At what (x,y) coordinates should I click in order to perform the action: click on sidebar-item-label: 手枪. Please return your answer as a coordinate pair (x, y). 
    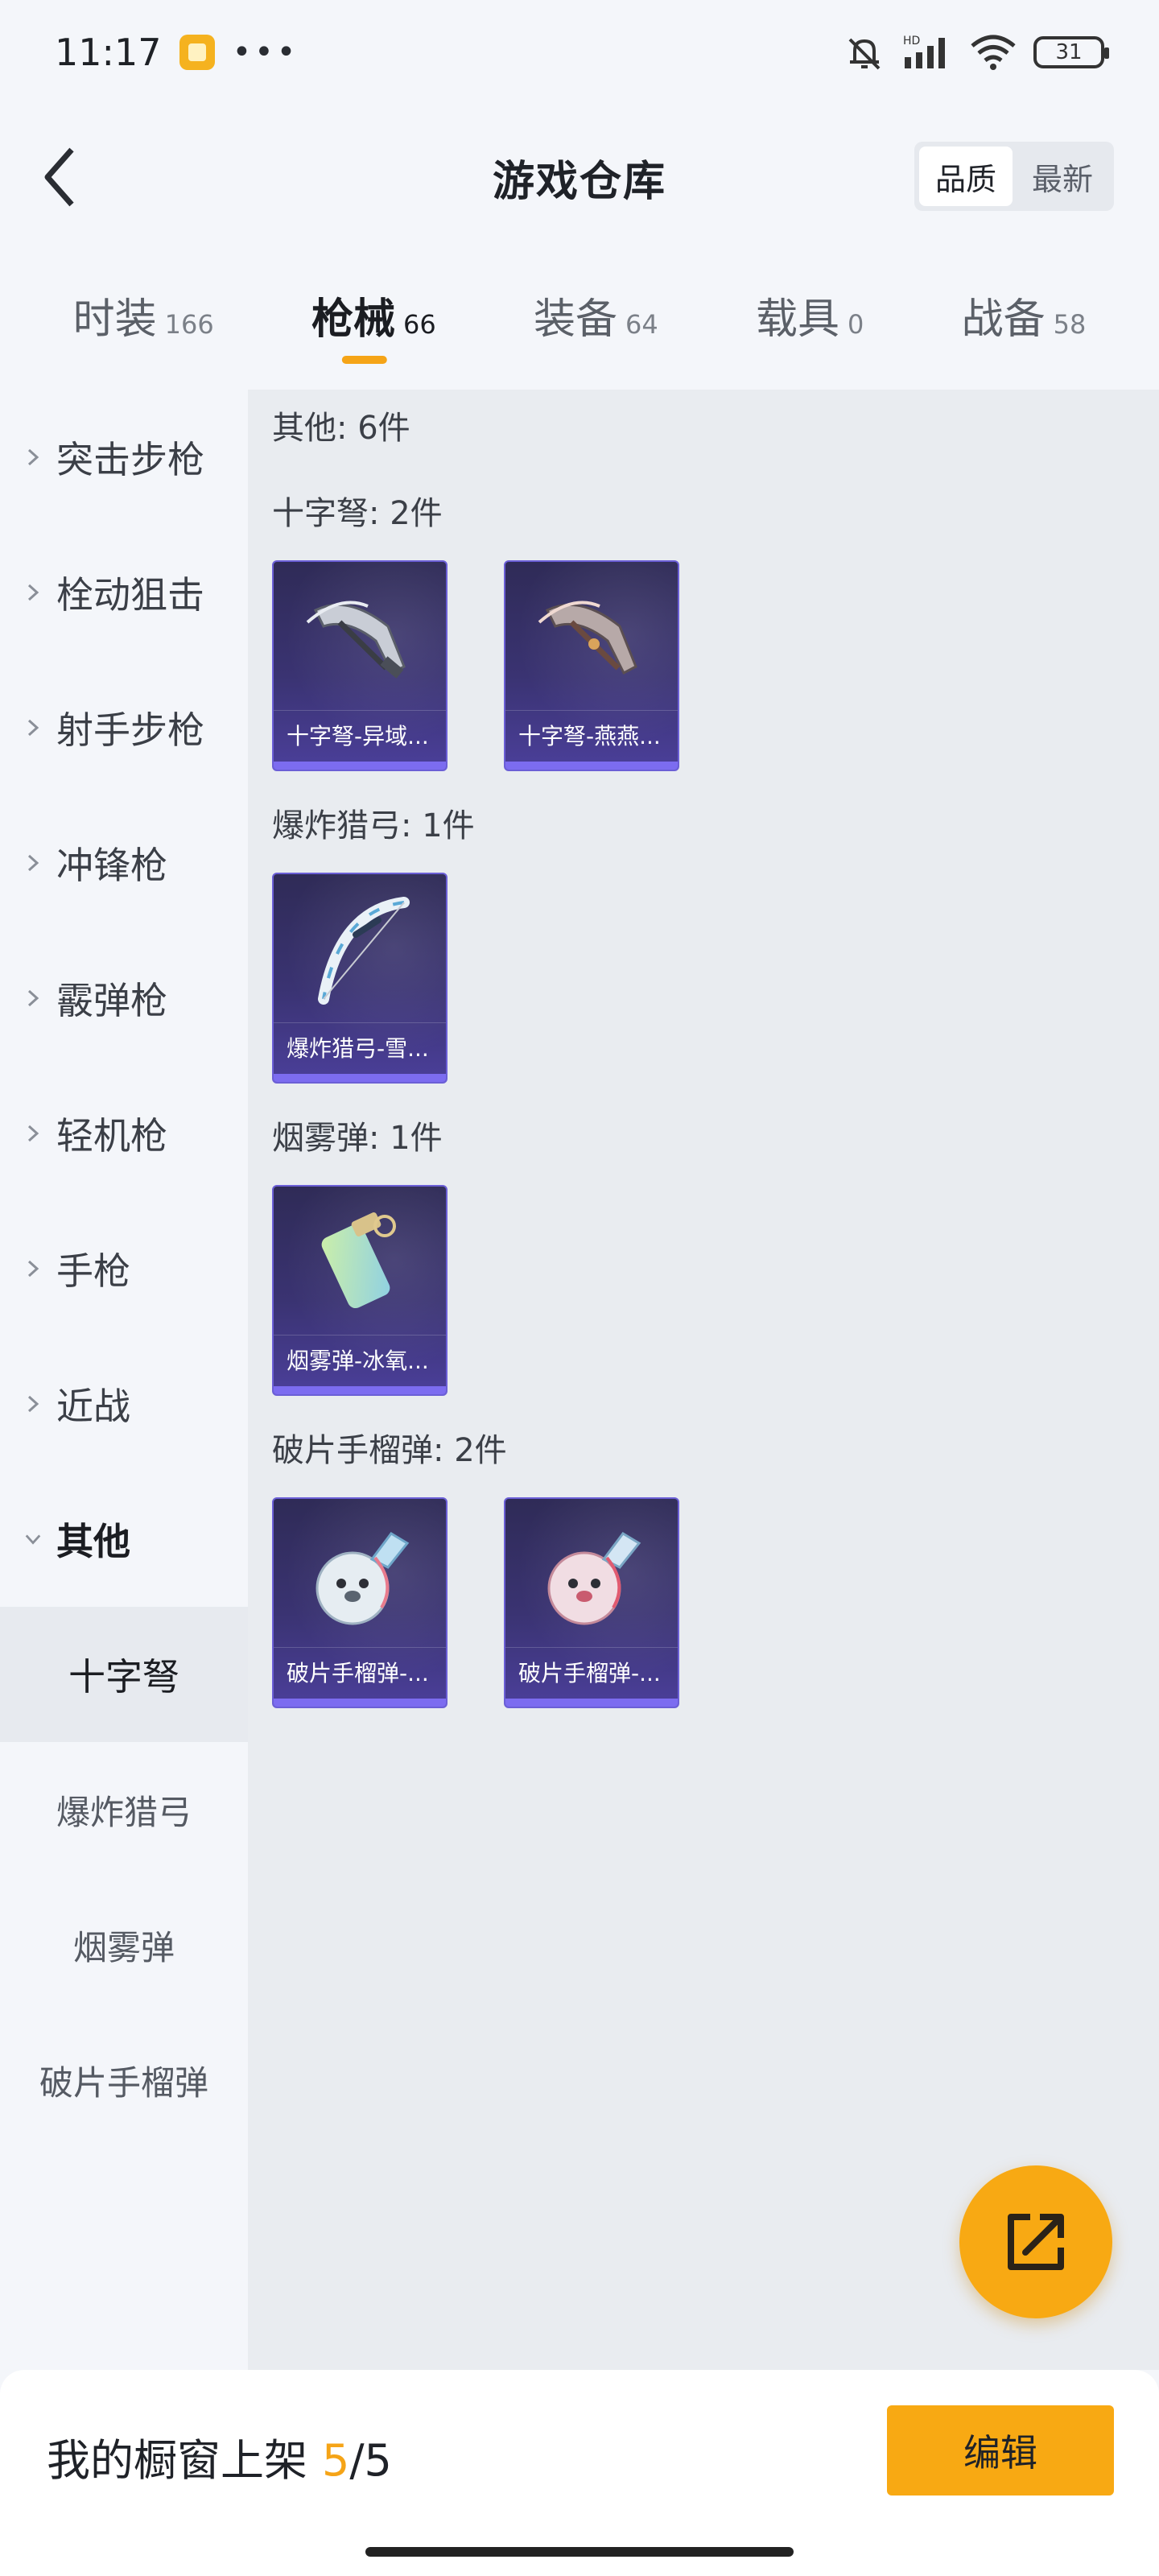
    Looking at the image, I should click on (93, 1271).